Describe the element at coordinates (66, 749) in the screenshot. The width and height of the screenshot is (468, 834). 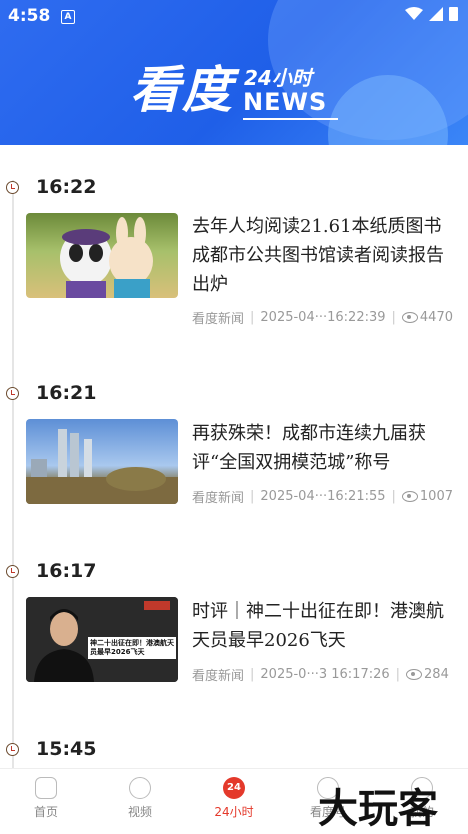
I see `timeline-time: 15:45` at that location.